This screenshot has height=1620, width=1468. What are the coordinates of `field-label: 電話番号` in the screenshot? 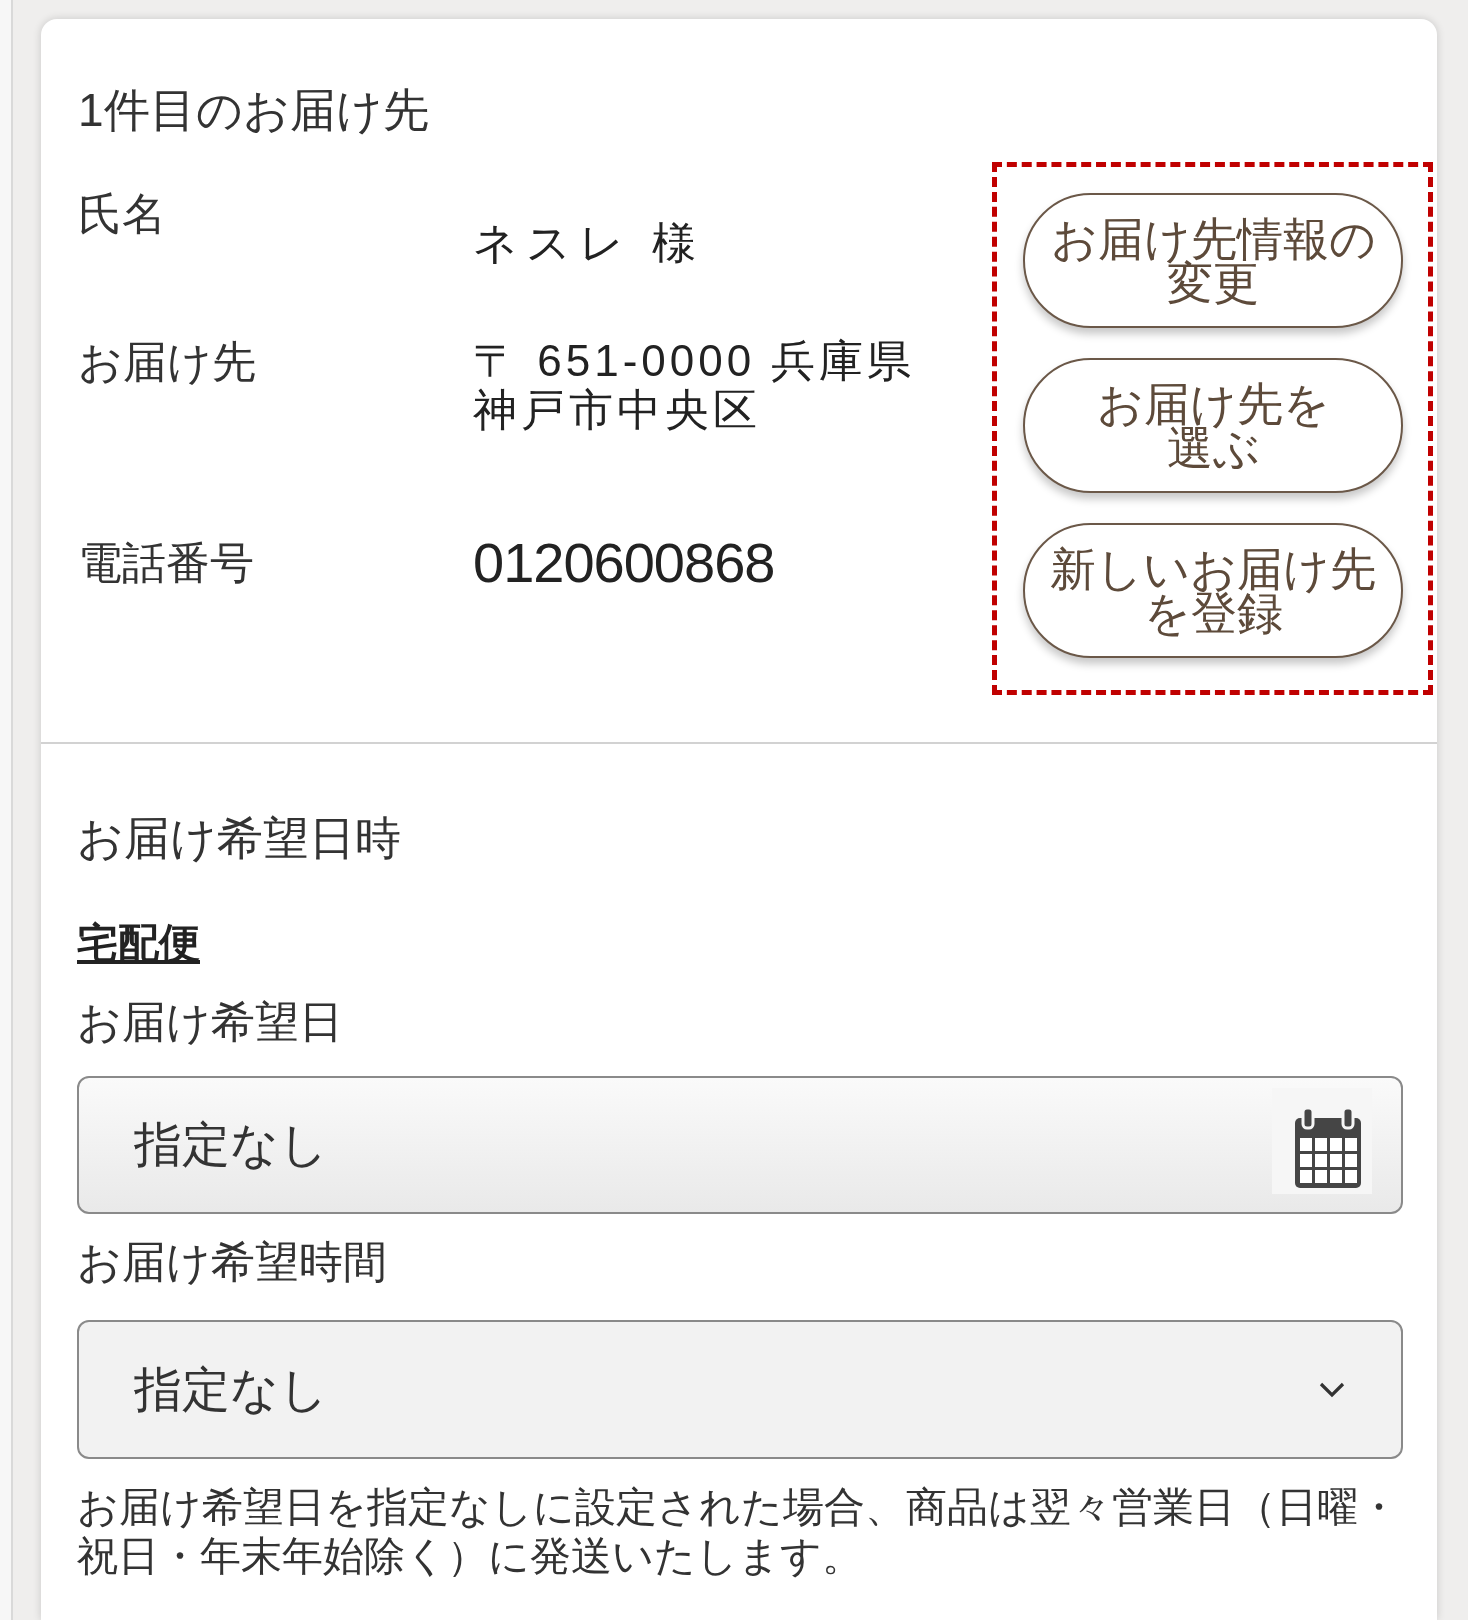 It's located at (166, 563).